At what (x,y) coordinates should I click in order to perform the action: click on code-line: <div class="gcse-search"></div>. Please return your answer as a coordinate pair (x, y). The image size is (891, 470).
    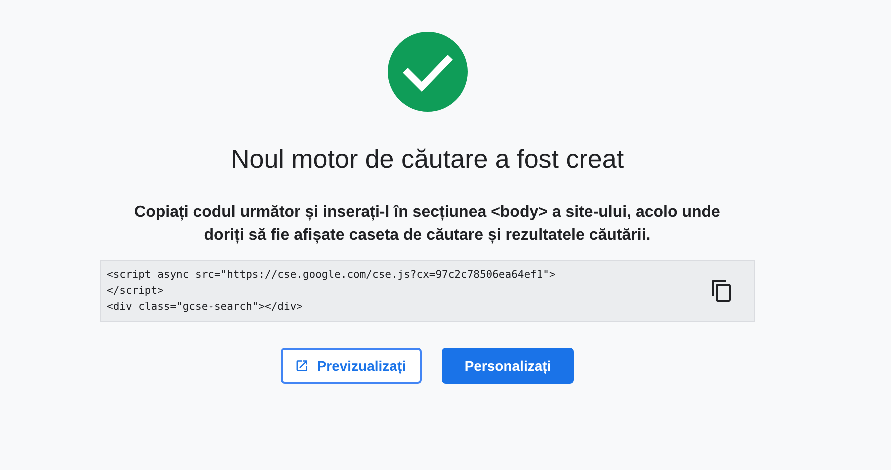
    Looking at the image, I should click on (205, 307).